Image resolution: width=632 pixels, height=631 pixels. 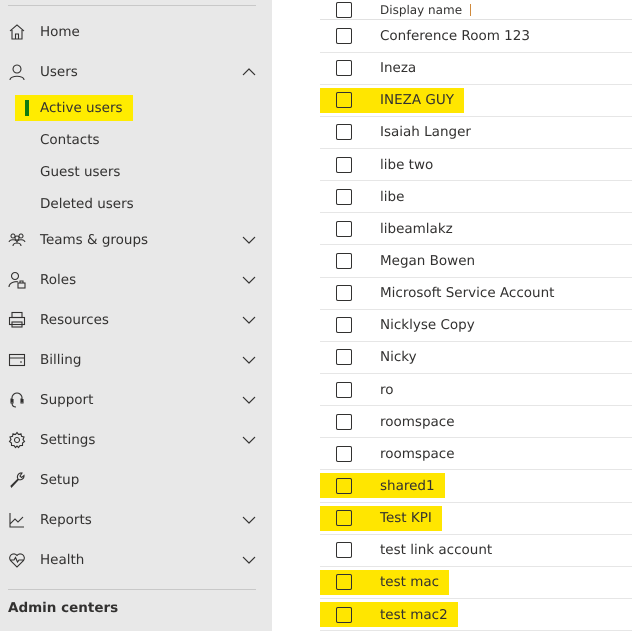 I want to click on gear-icon, so click(x=17, y=440).